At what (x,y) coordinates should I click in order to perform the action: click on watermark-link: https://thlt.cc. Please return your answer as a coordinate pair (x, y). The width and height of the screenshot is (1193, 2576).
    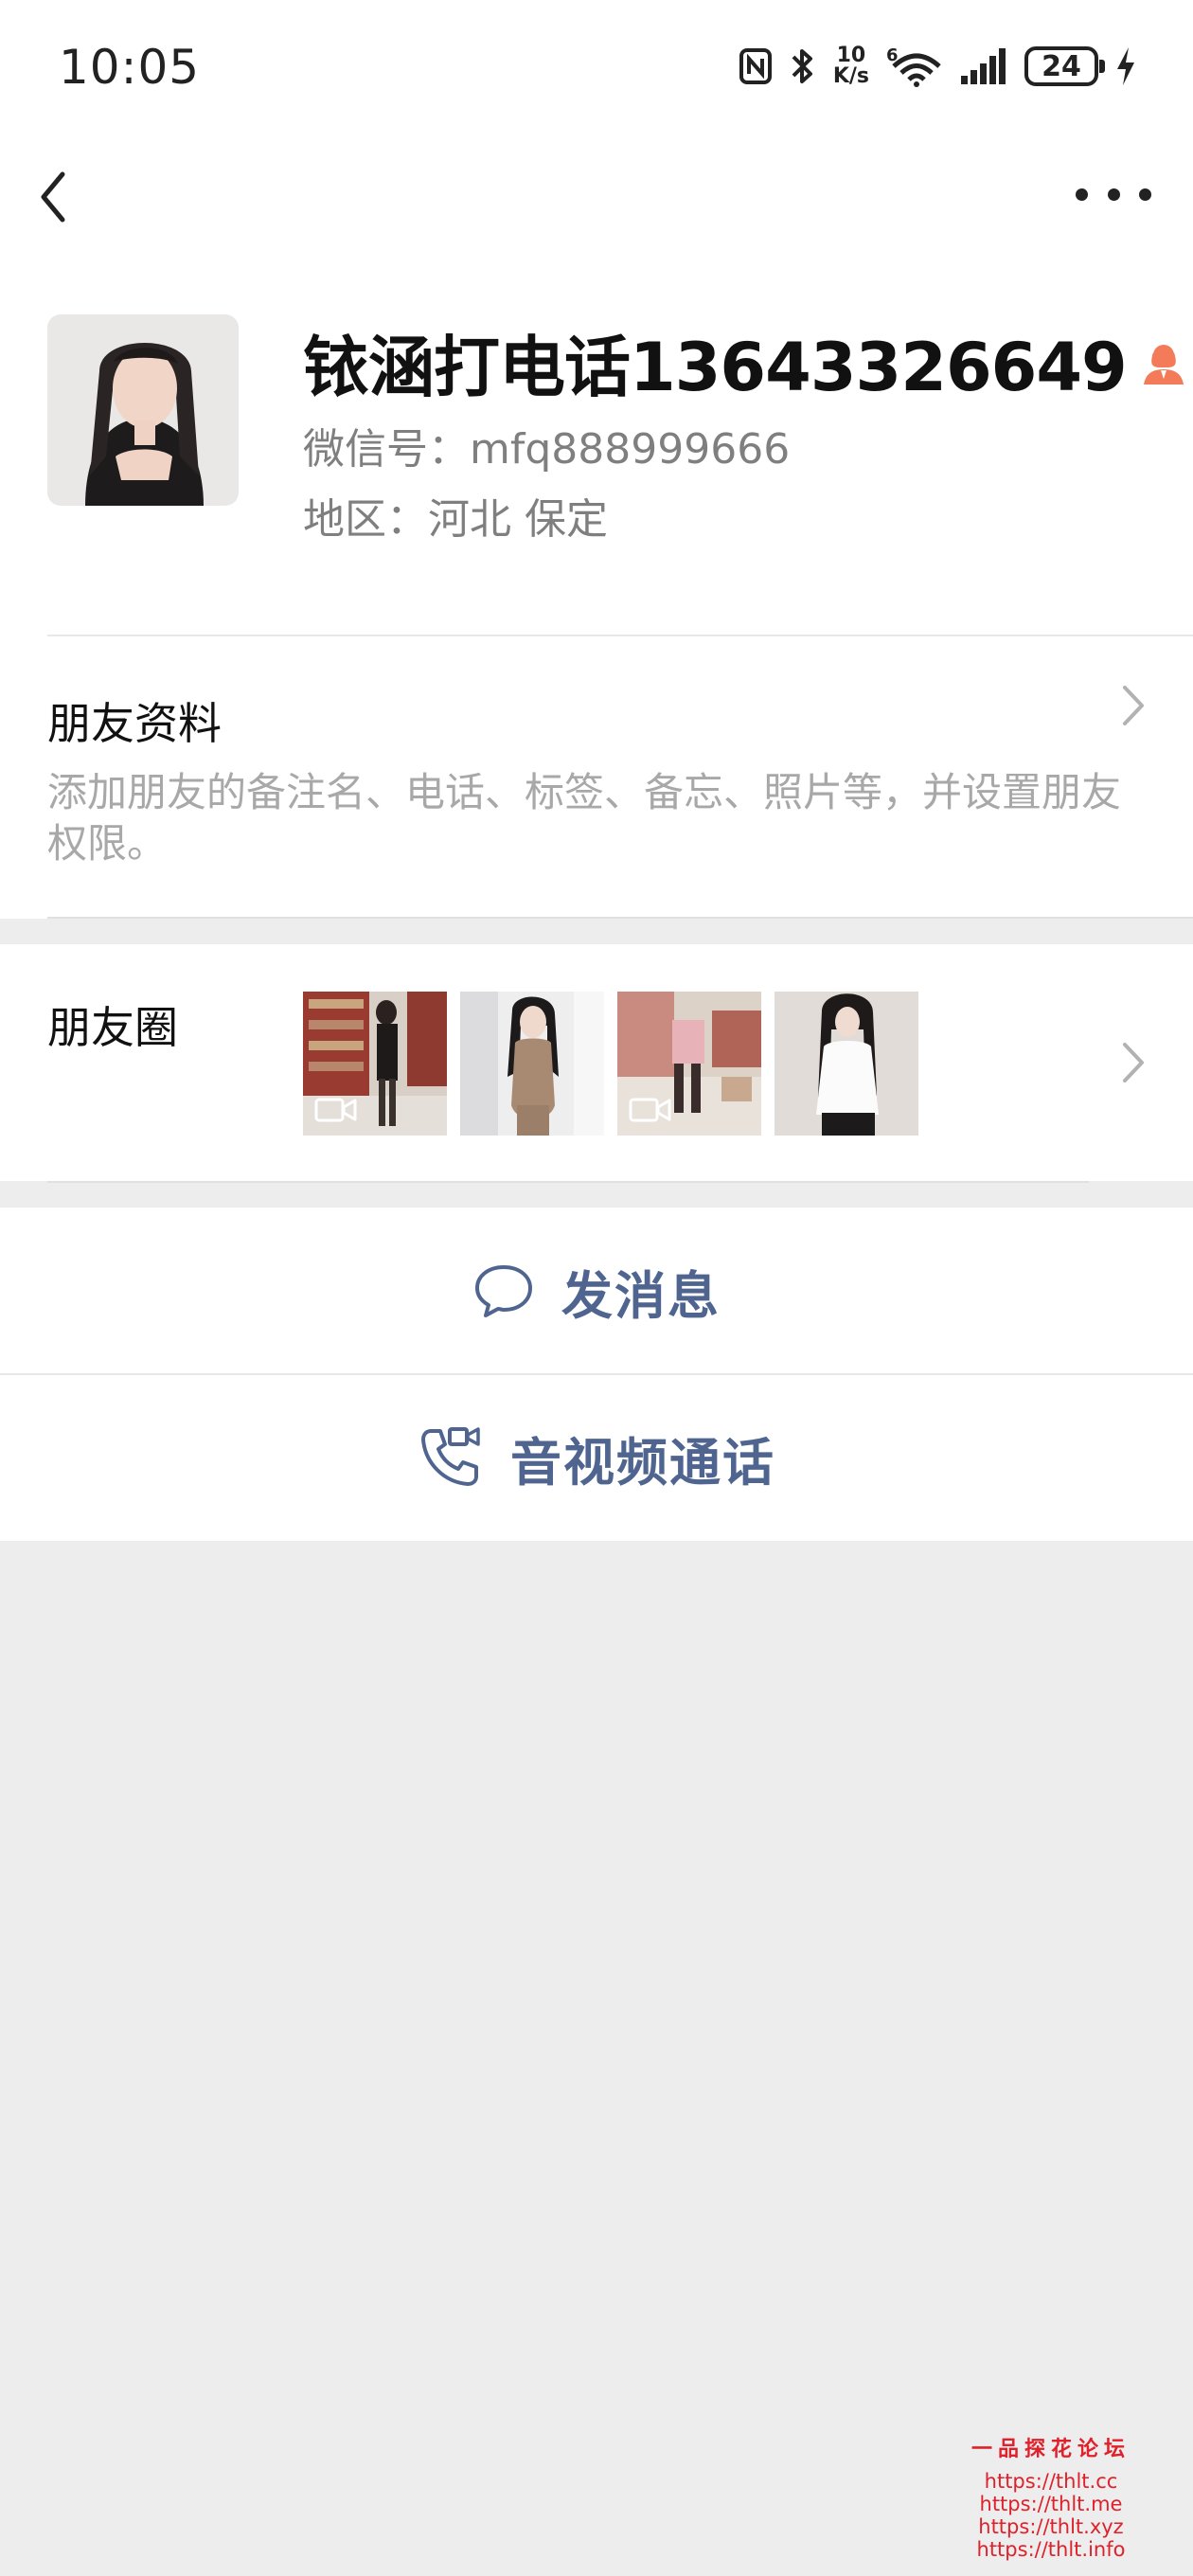
    Looking at the image, I should click on (1051, 2481).